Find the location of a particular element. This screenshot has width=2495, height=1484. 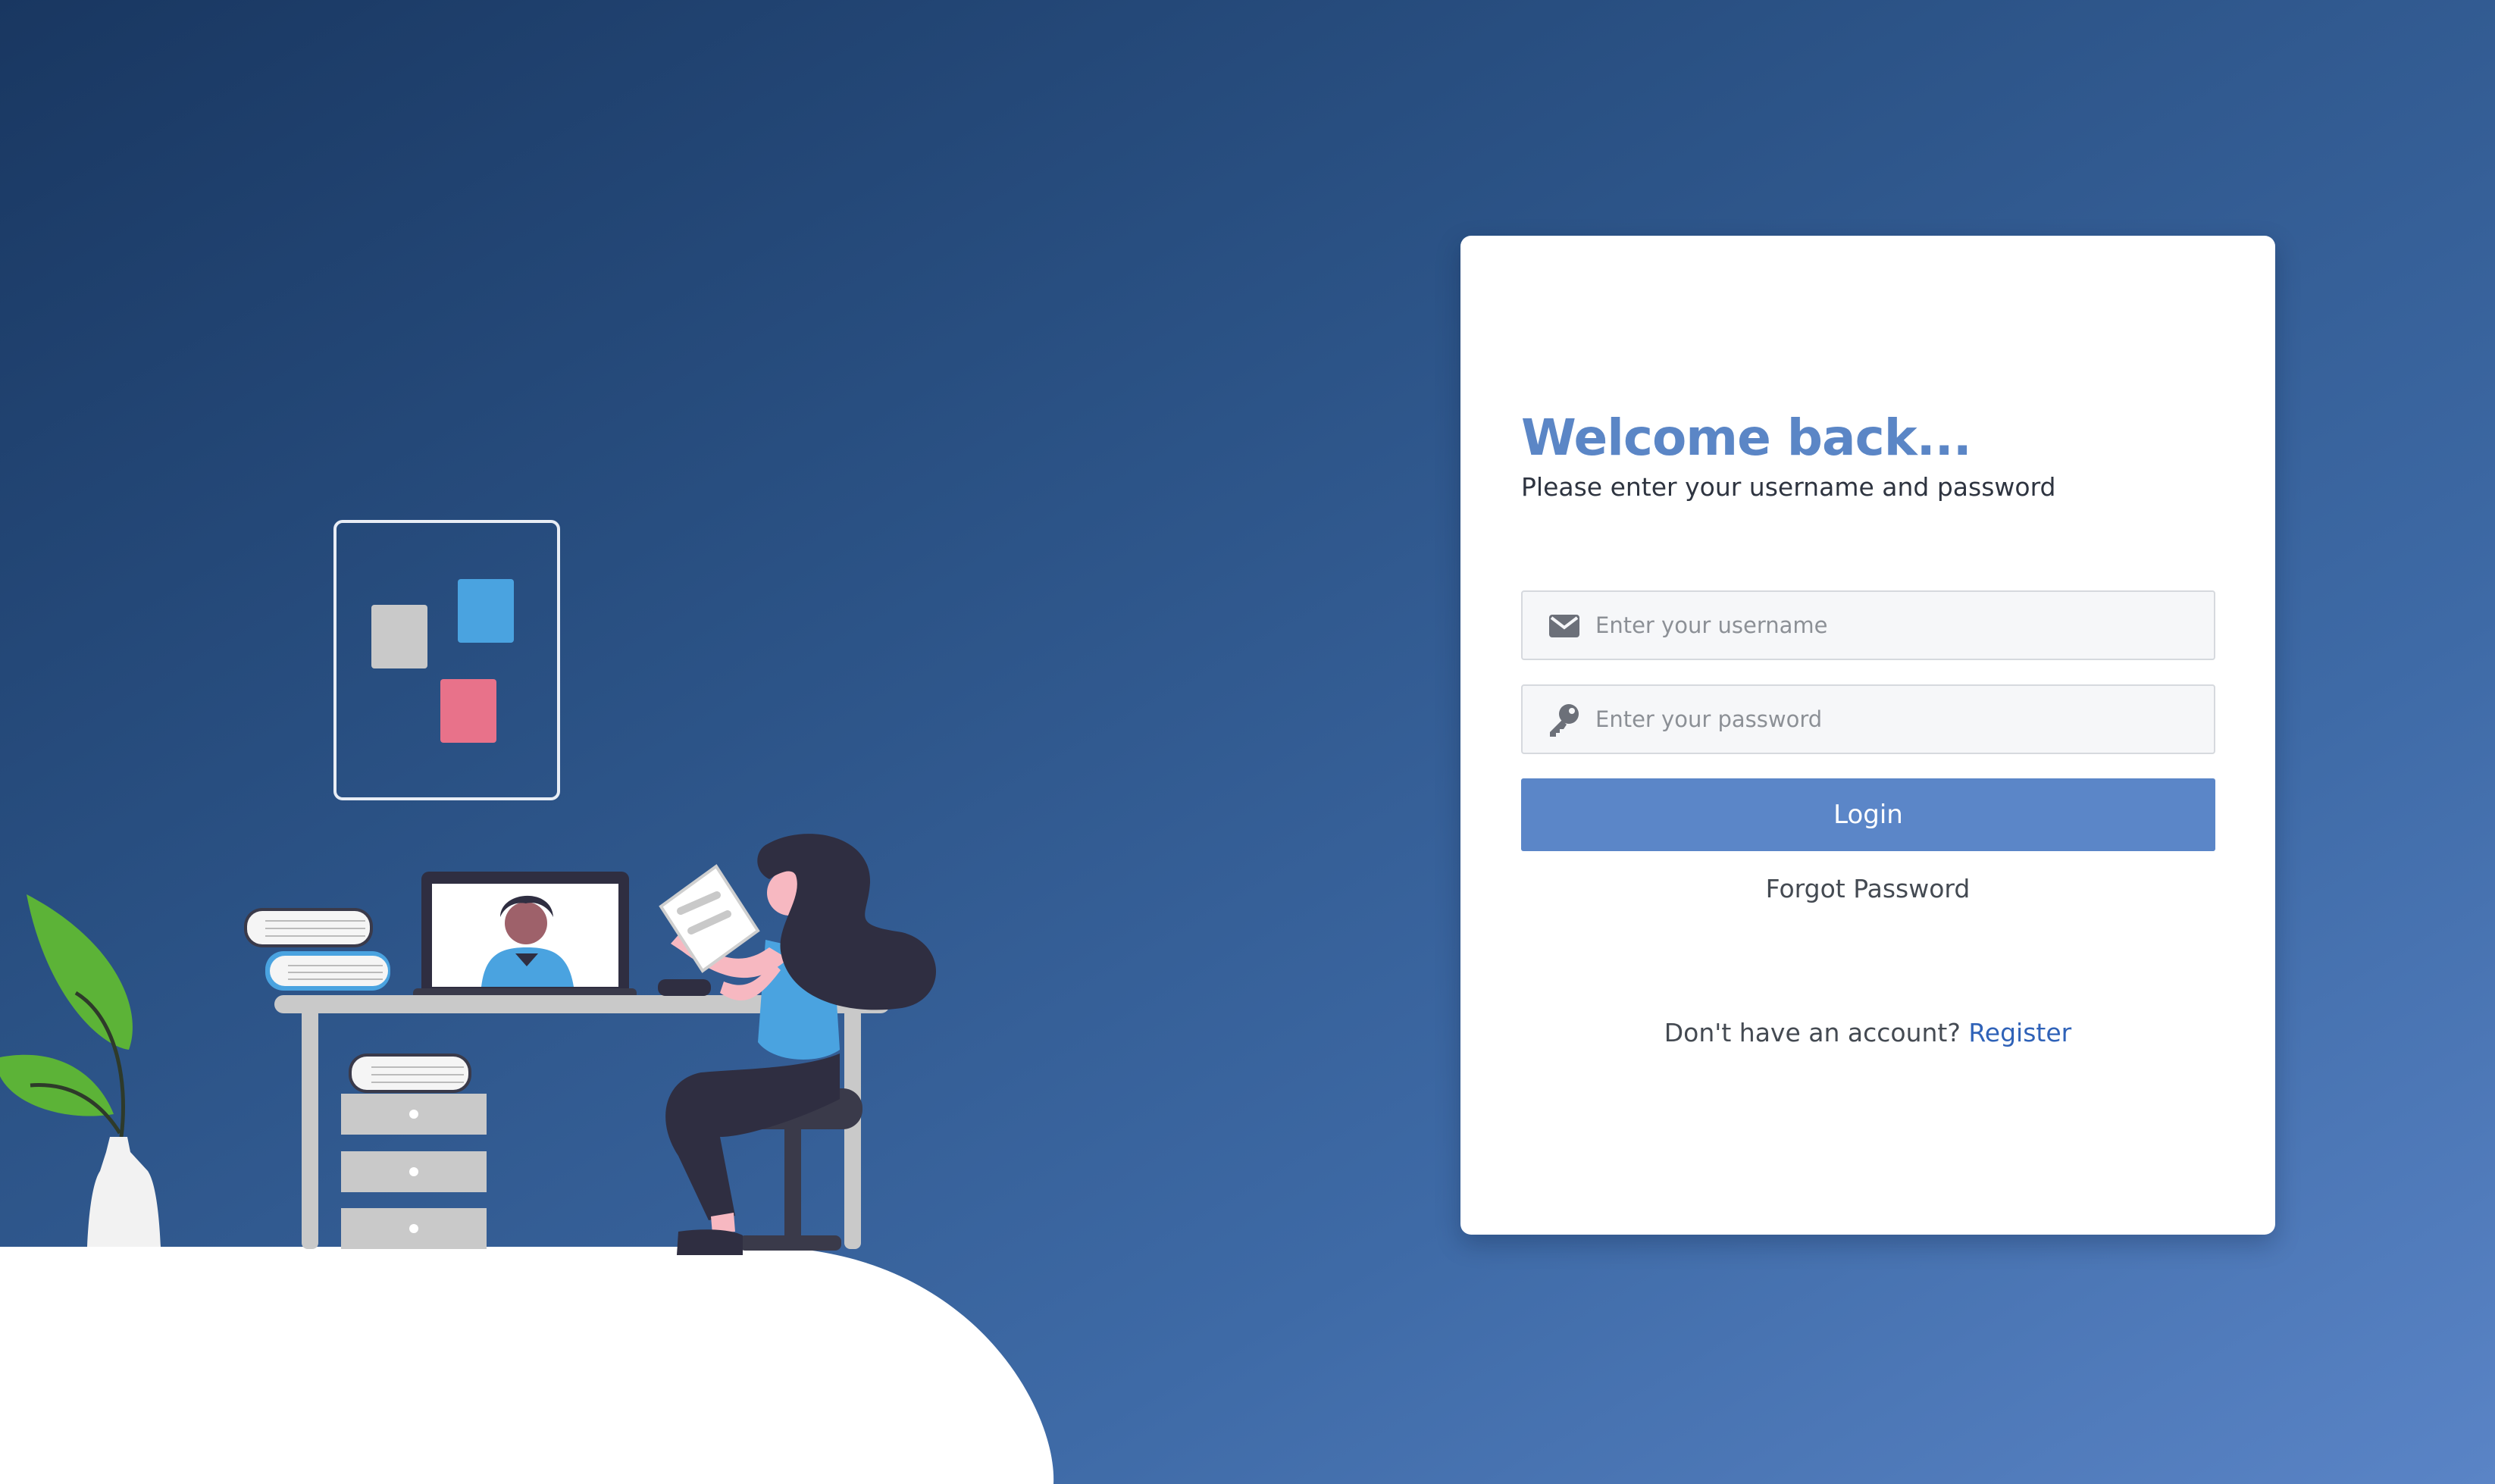

login-subtitle: Please enter your username and password is located at coordinates (1789, 487).